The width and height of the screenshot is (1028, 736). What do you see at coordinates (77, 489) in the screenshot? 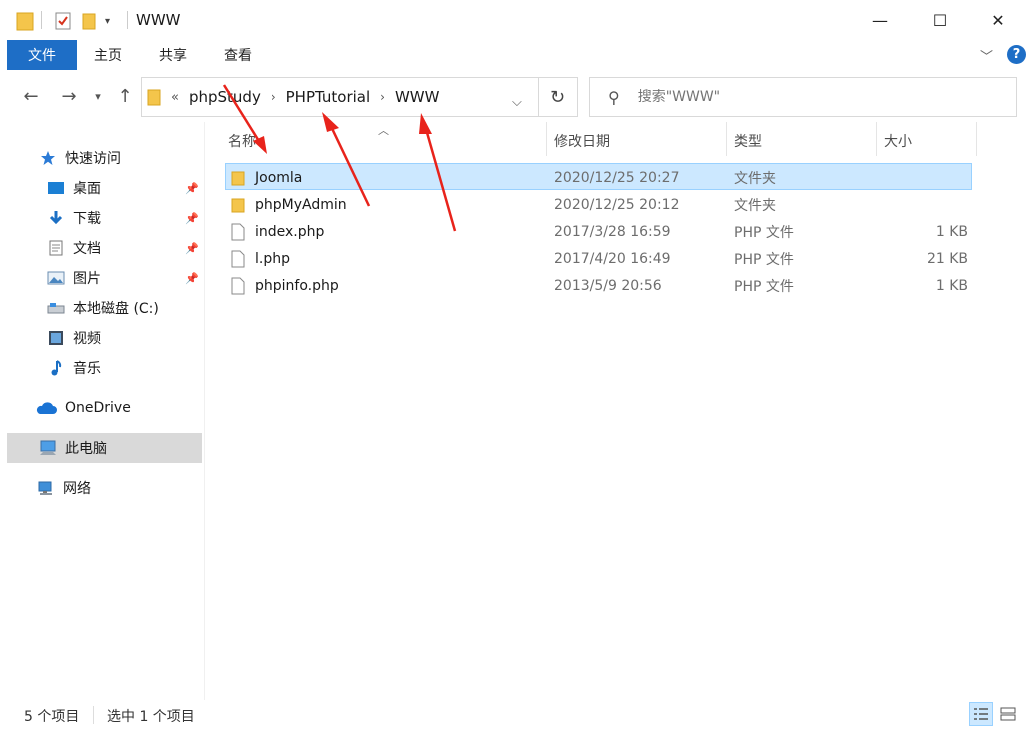
I see `sidebar-item-label: 网络` at bounding box center [77, 489].